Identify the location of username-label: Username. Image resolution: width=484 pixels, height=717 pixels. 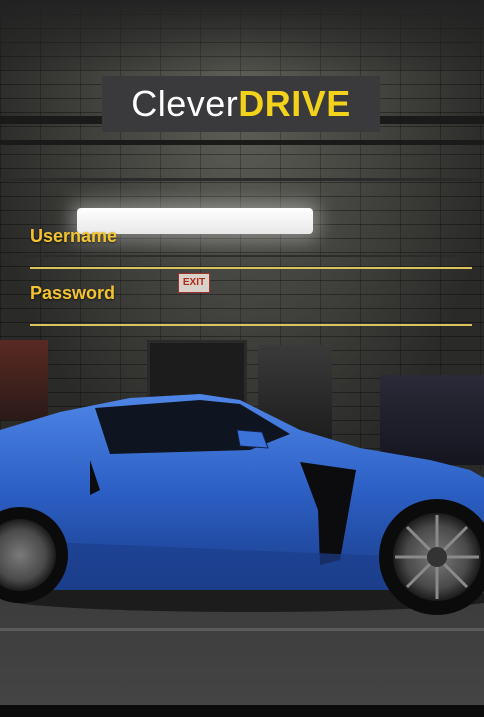
(74, 236).